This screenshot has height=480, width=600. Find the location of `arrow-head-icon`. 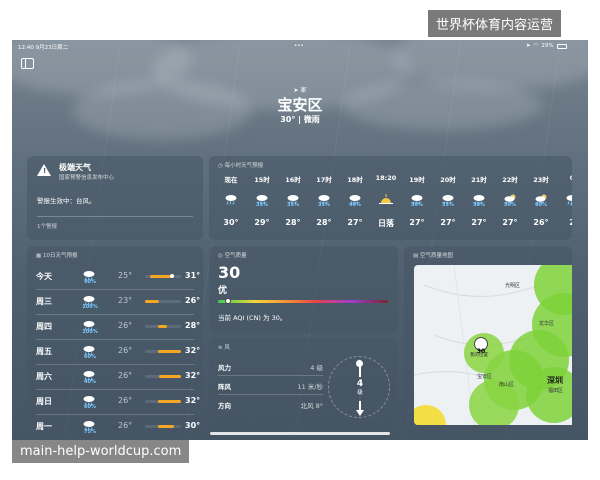

arrow-head-icon is located at coordinates (360, 413).